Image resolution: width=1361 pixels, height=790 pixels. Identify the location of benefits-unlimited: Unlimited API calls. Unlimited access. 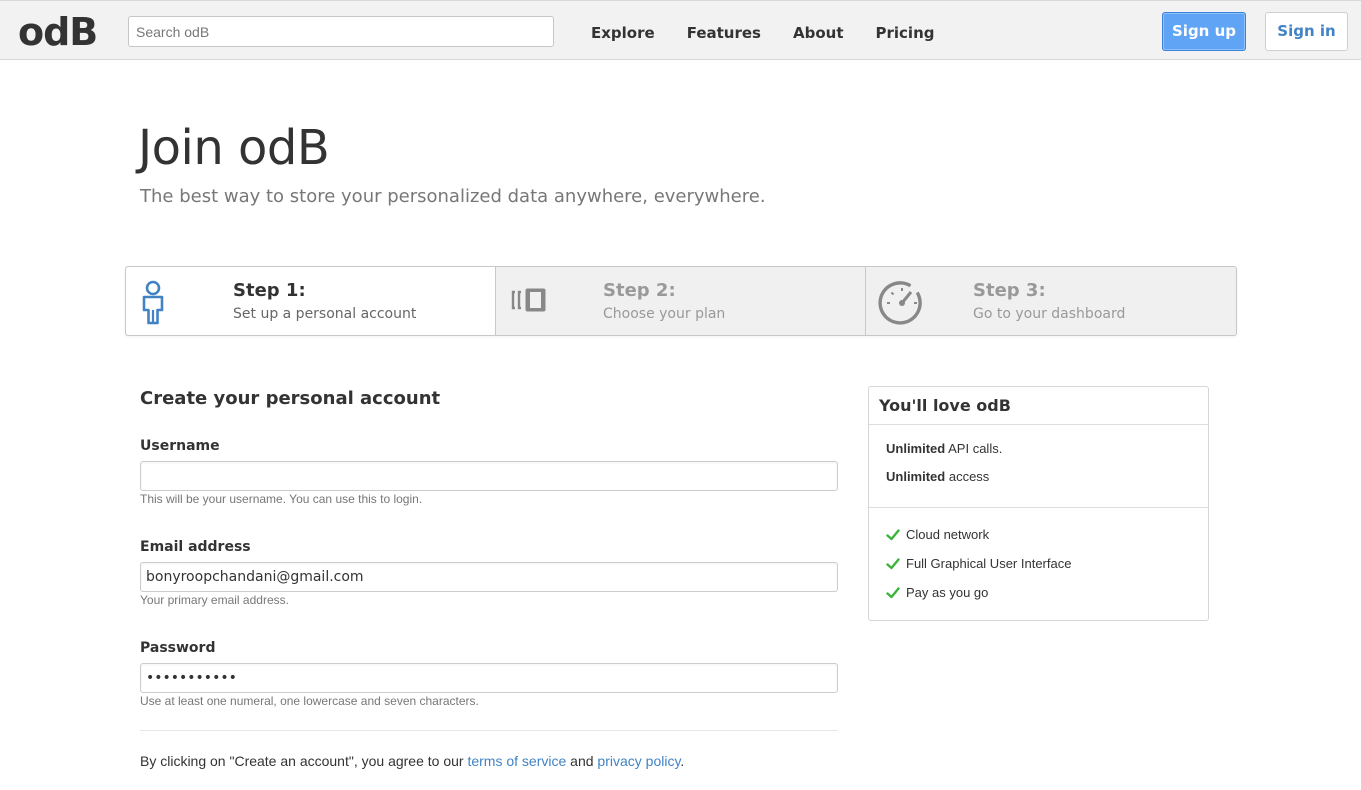
(1038, 466).